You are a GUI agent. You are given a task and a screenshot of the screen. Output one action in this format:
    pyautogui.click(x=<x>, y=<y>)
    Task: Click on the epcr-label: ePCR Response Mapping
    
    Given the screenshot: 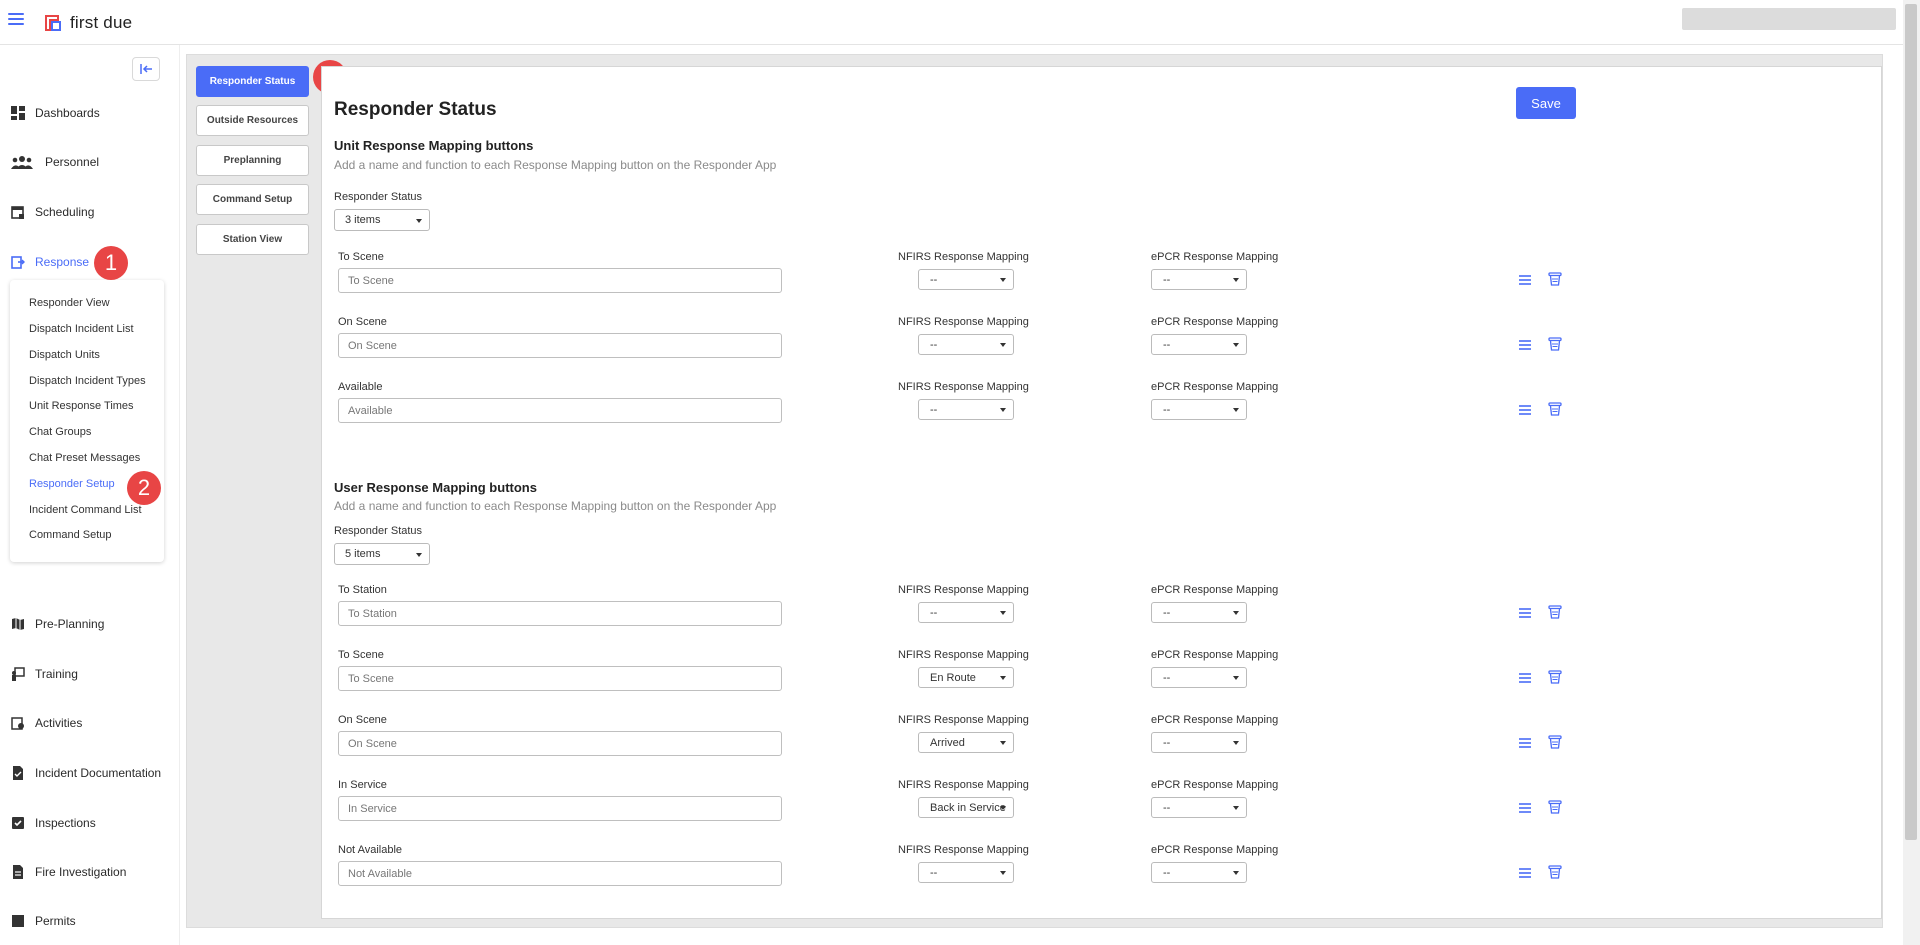 What is the action you would take?
    pyautogui.click(x=1215, y=850)
    